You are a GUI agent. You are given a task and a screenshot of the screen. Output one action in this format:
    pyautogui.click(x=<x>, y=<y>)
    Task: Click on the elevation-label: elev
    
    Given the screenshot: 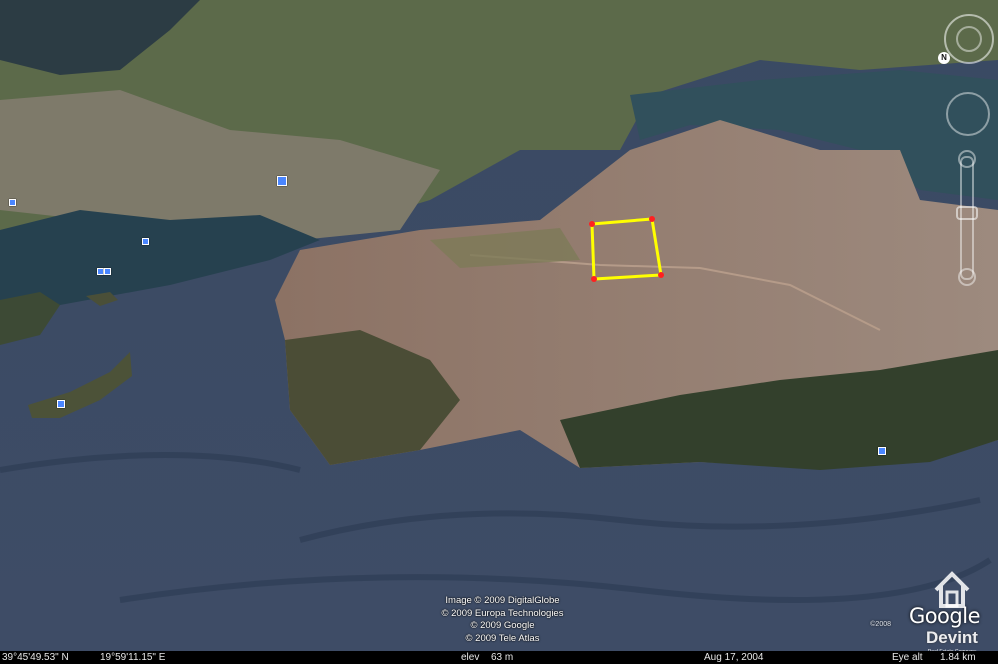 What is the action you would take?
    pyautogui.click(x=470, y=657)
    